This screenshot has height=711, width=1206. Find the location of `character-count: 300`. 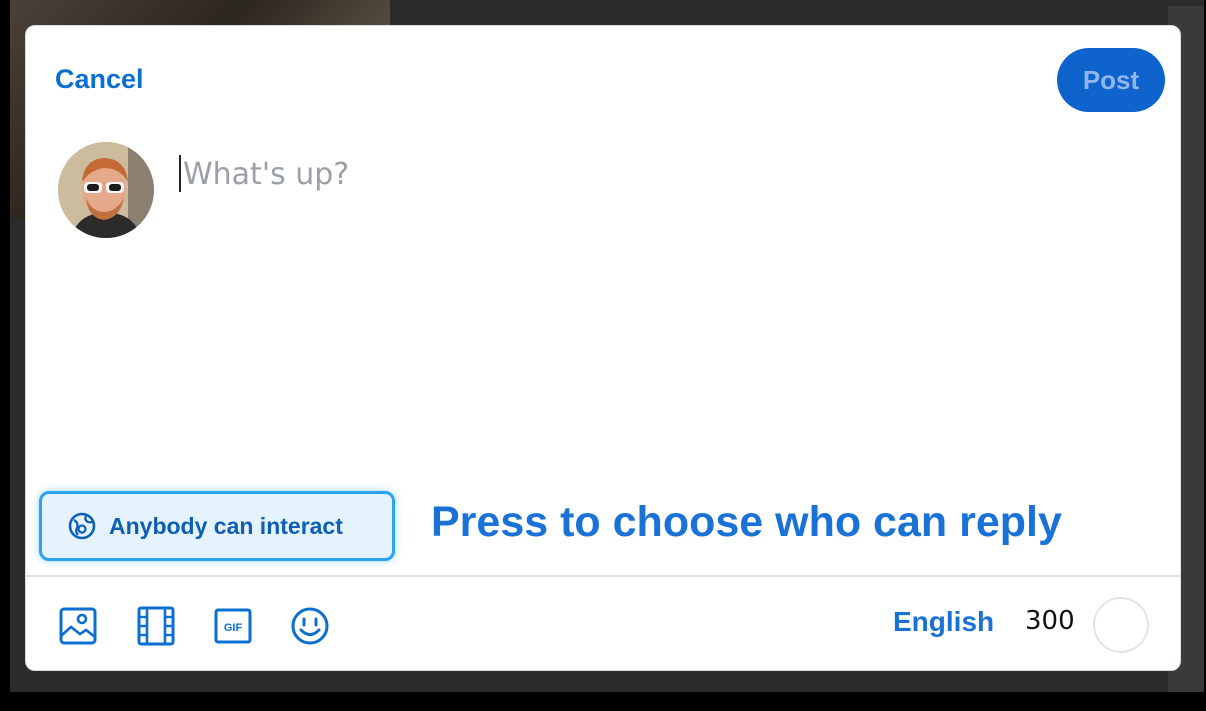

character-count: 300 is located at coordinates (1050, 621).